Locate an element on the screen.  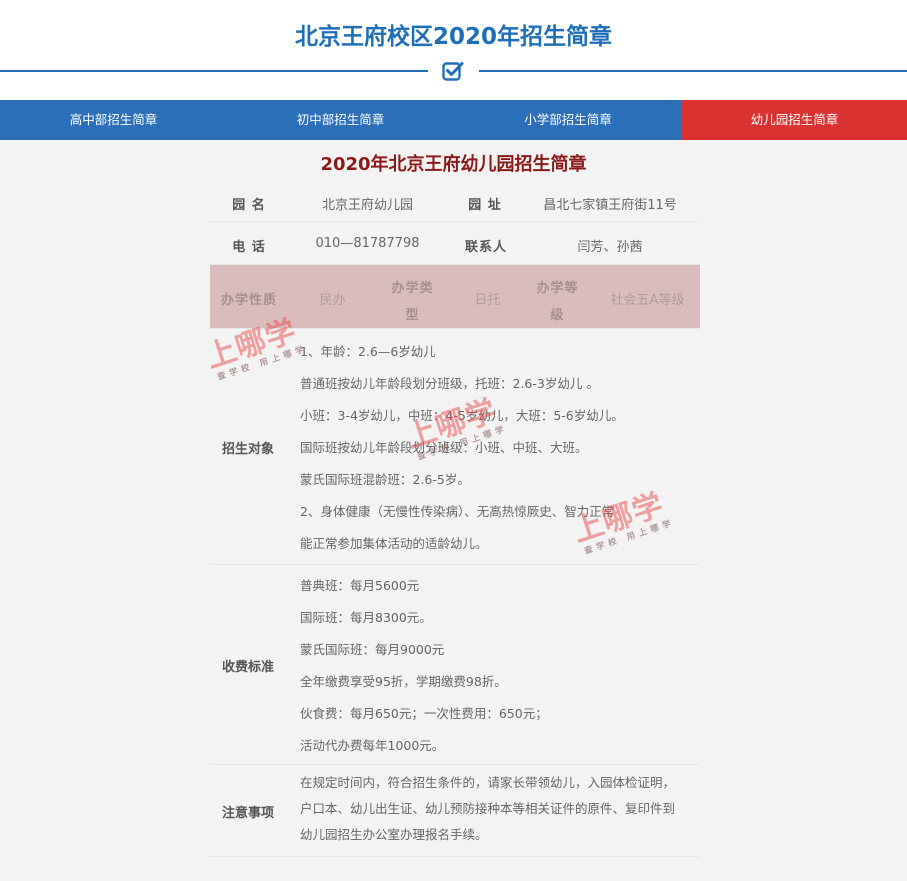
enroll-line: 能正常参加集体活动的适龄幼儿。 is located at coordinates (394, 543).